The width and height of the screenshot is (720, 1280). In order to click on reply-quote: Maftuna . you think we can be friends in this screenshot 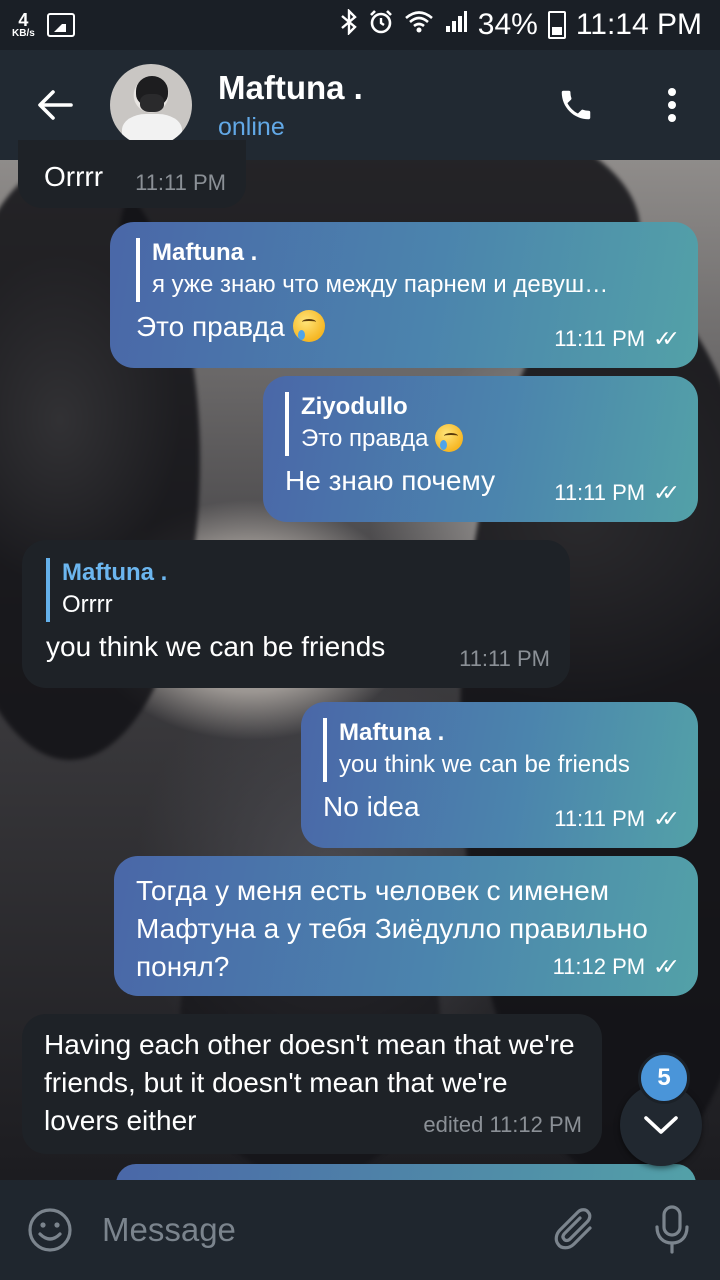, I will do `click(501, 750)`.